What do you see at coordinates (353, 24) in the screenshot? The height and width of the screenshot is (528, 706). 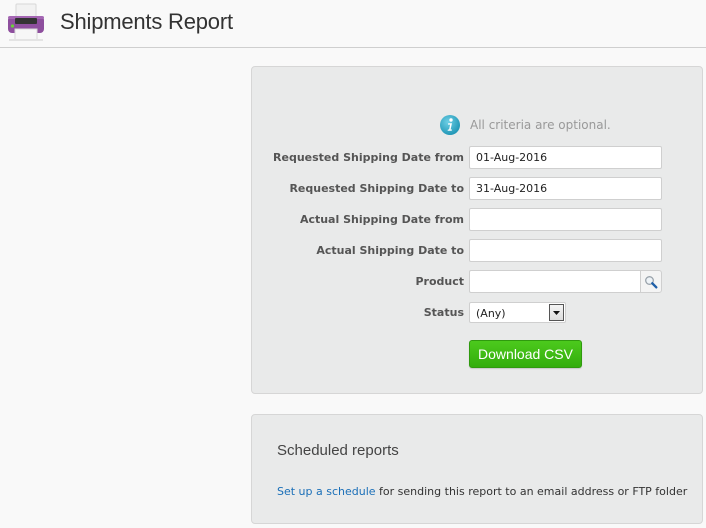 I see `page-header: Shipments Report` at bounding box center [353, 24].